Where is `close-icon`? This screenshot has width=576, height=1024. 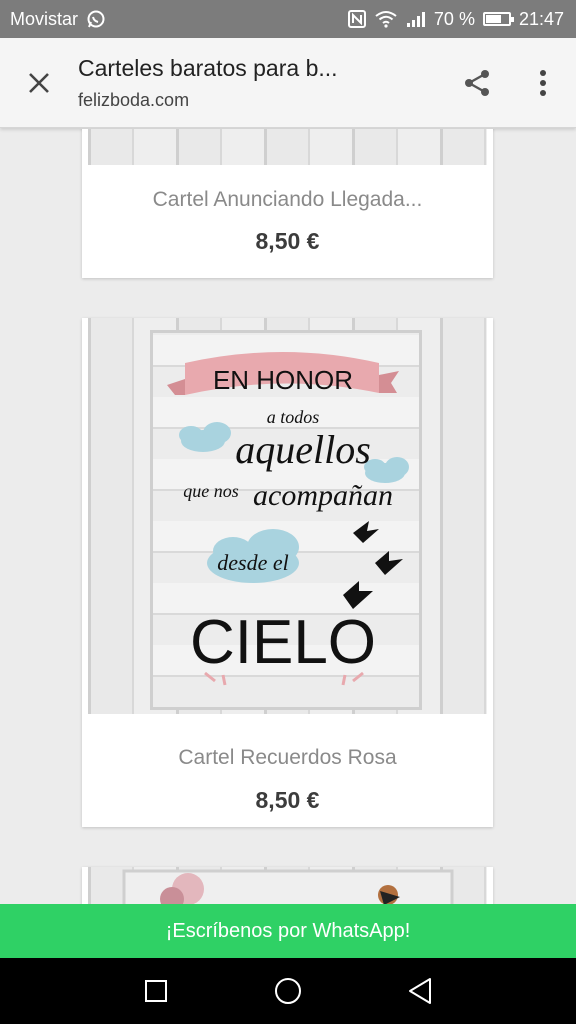 close-icon is located at coordinates (39, 82).